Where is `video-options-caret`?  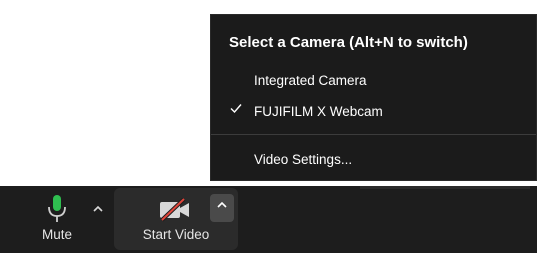
video-options-caret is located at coordinates (222, 208).